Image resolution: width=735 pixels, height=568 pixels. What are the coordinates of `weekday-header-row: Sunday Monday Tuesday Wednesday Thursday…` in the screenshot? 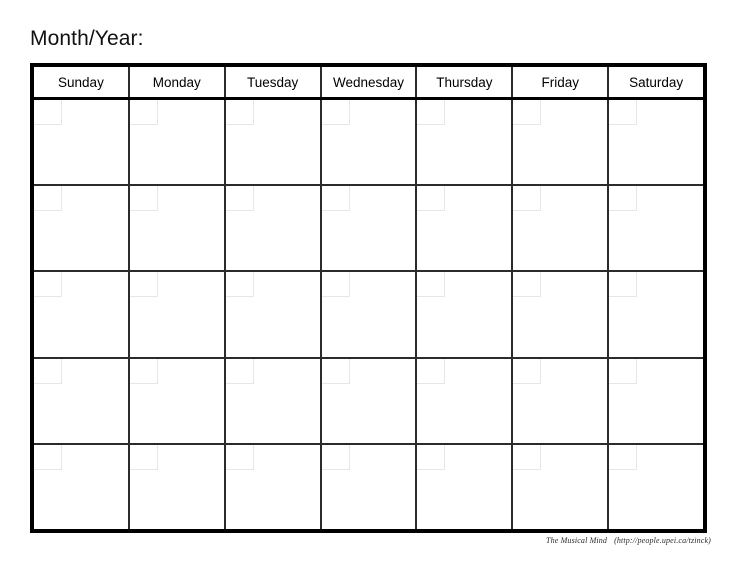 It's located at (369, 83).